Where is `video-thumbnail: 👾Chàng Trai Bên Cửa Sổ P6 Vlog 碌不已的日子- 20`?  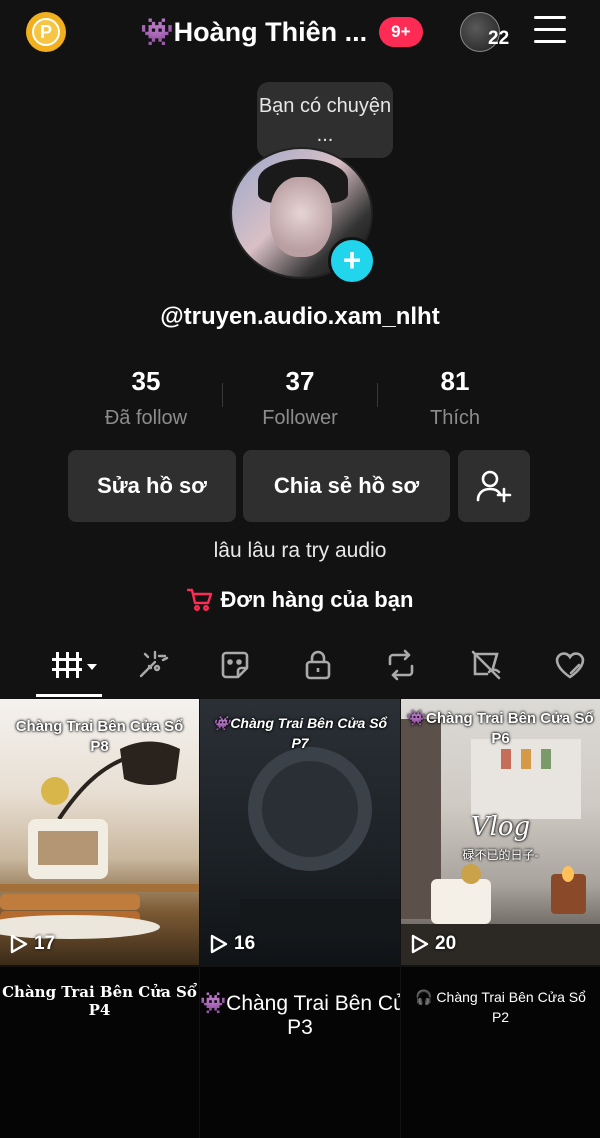
video-thumbnail: 👾Chàng Trai Bên Cửa Sổ P6 Vlog 碌不已的日子- 20 is located at coordinates (500, 832).